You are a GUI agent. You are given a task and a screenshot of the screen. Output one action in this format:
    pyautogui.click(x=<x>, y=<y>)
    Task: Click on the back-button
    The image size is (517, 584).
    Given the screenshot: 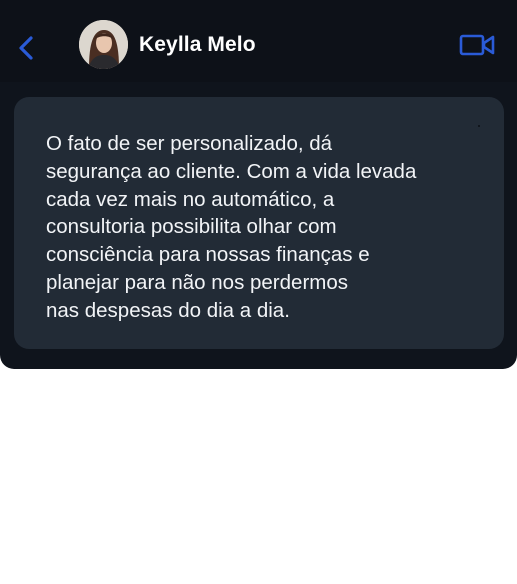 What is the action you would take?
    pyautogui.click(x=27, y=48)
    